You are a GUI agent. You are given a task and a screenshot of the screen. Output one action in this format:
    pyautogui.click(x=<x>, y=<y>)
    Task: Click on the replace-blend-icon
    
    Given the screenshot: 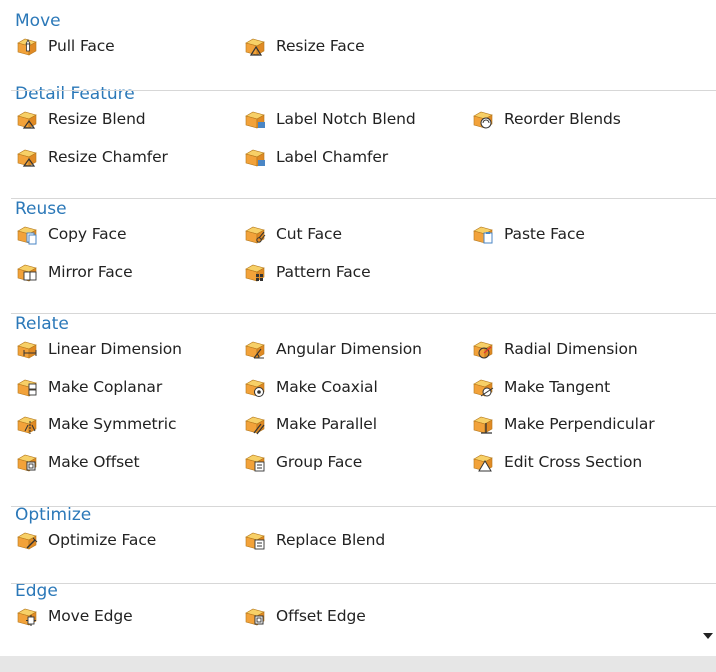 What is the action you would take?
    pyautogui.click(x=255, y=540)
    